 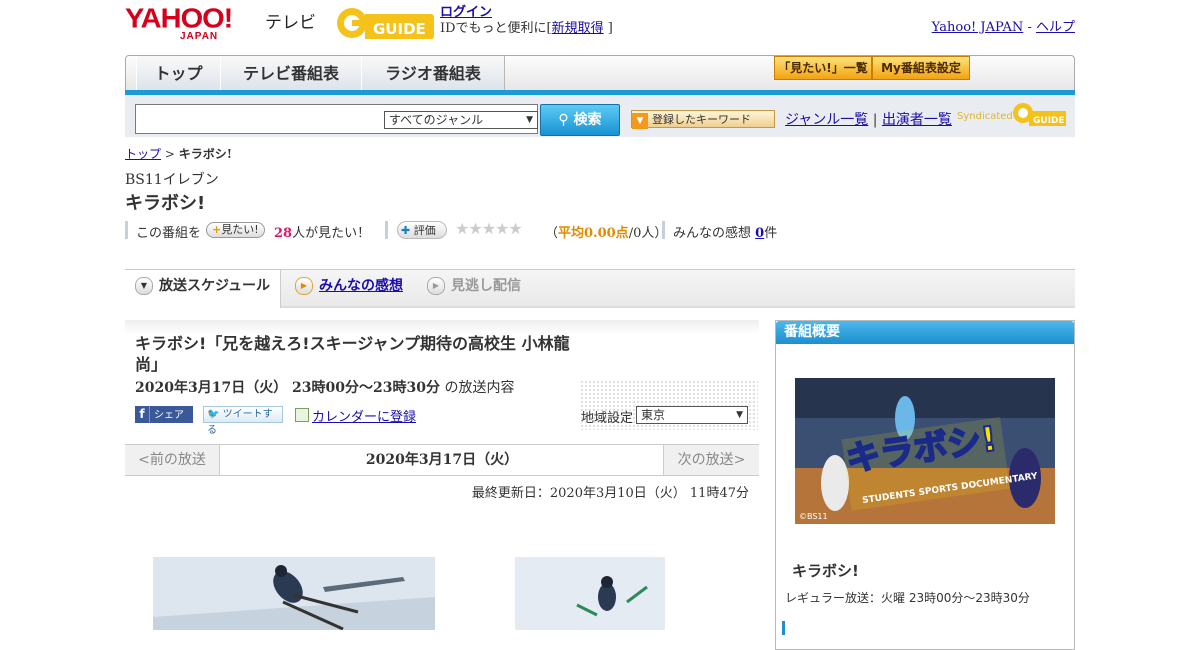 I want to click on program-overview-header: 番組概要, so click(x=925, y=332).